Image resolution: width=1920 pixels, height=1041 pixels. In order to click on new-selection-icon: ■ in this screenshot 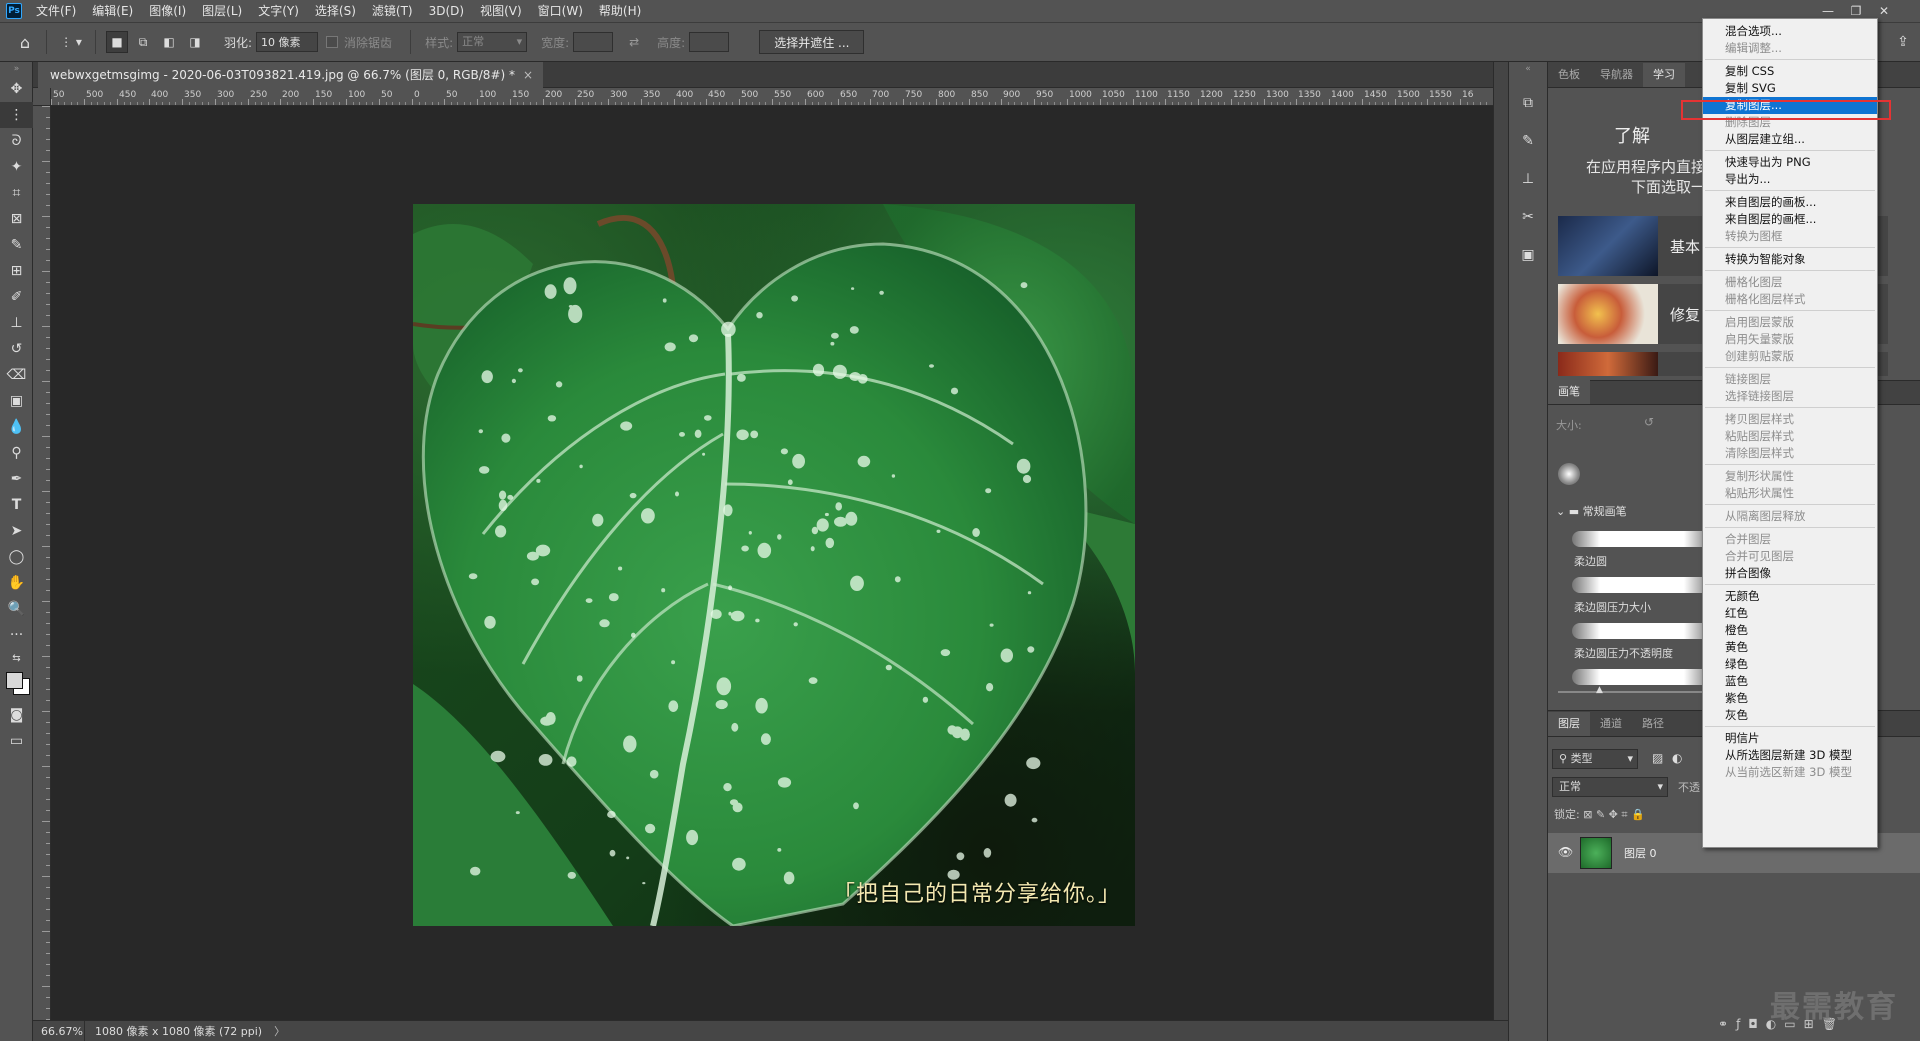, I will do `click(117, 42)`.